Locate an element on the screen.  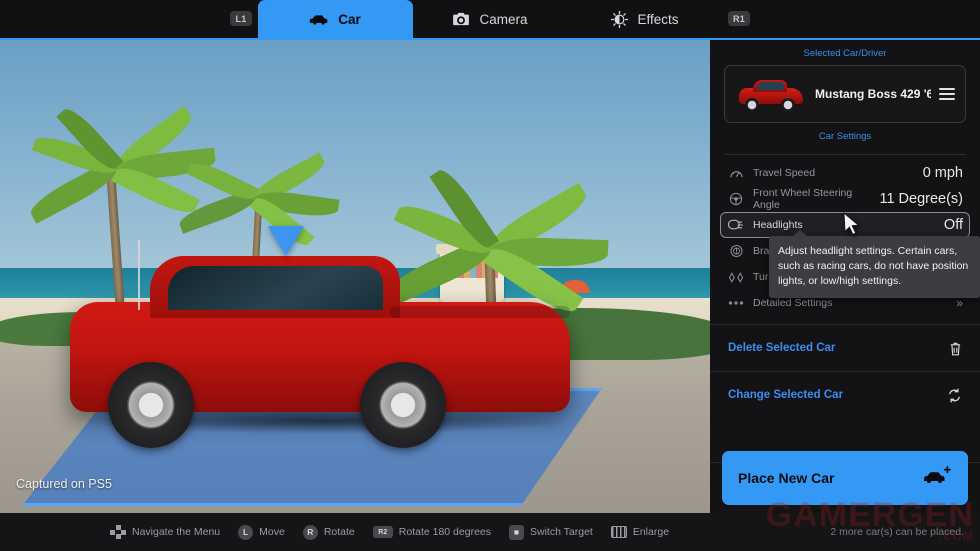
dpad-icon is located at coordinates (118, 532).